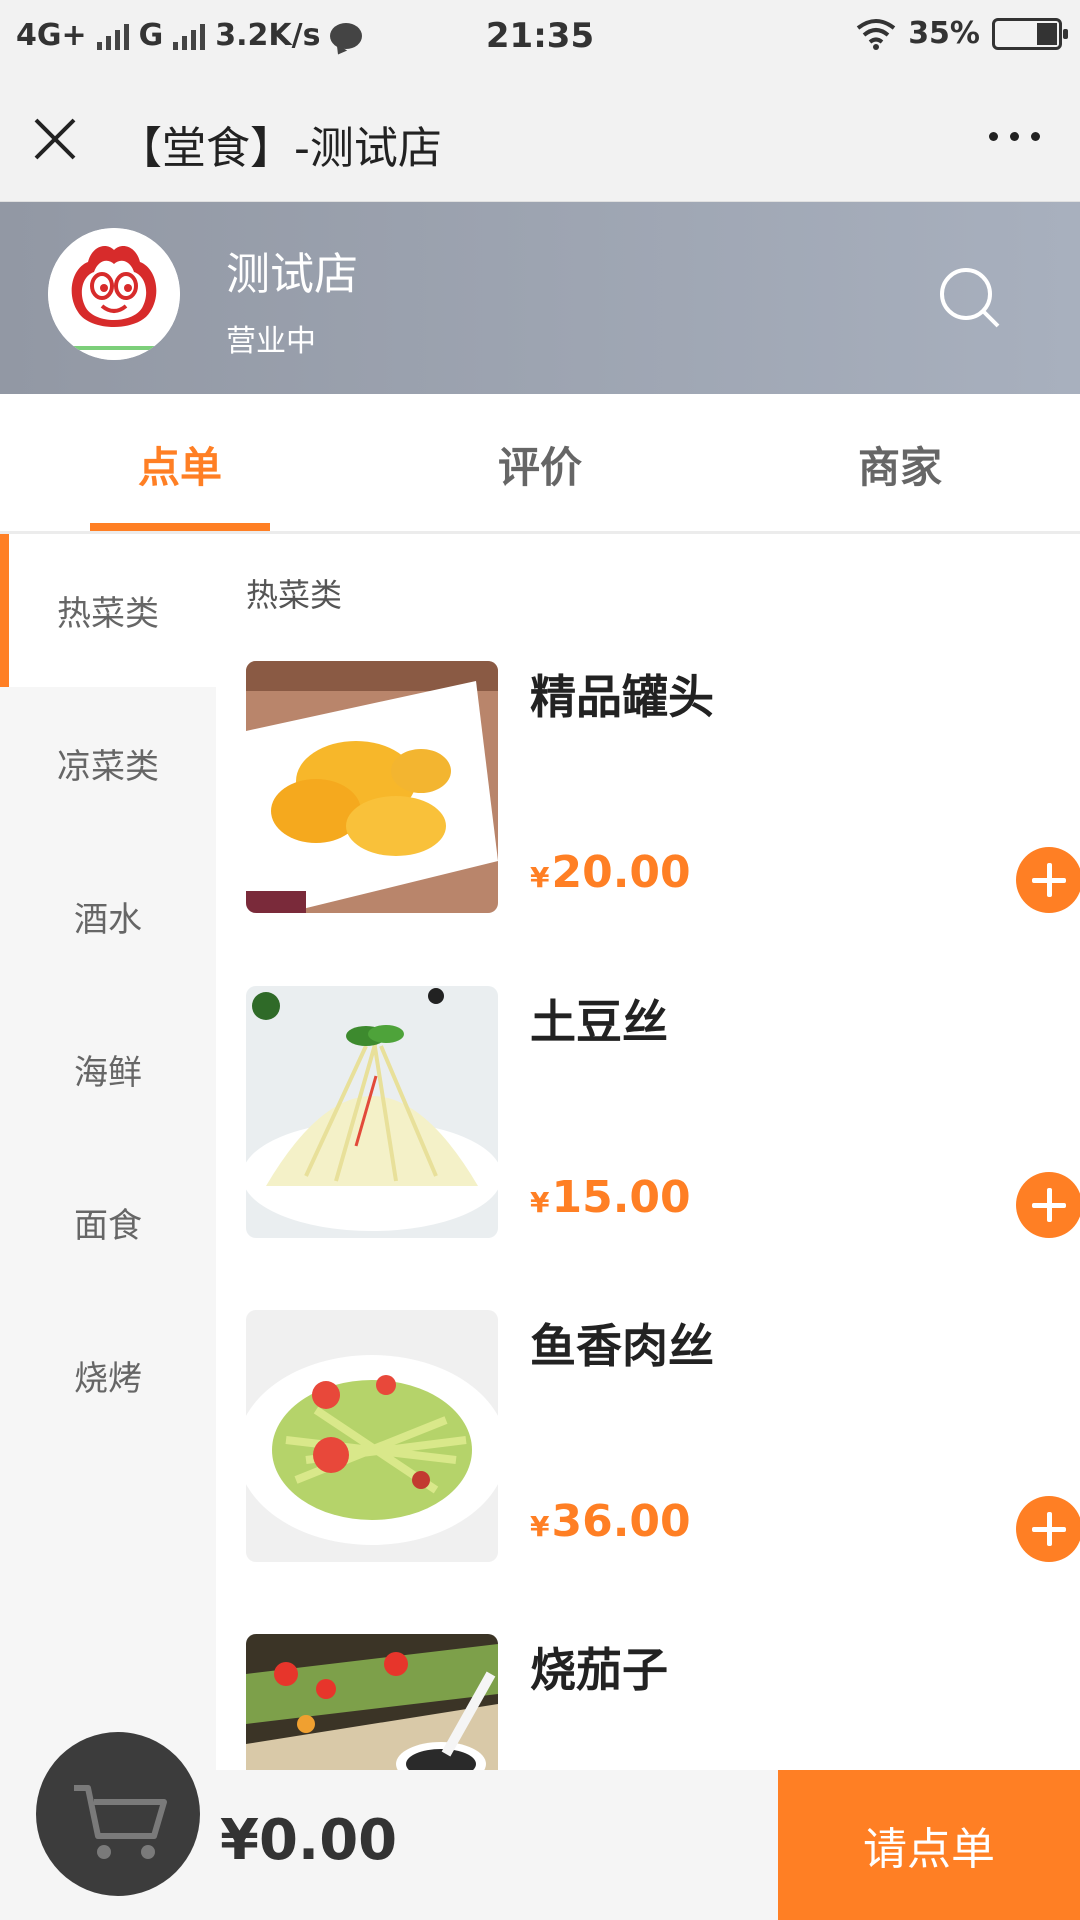 The width and height of the screenshot is (1080, 1920). What do you see at coordinates (663, 1112) in the screenshot?
I see `menu-item: 土豆丝 ¥15.00` at bounding box center [663, 1112].